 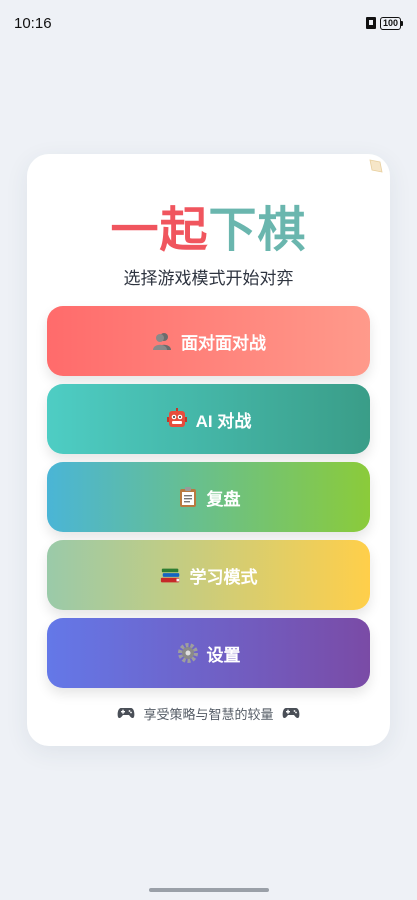 I want to click on app-title-part2: 下棋, so click(x=257, y=230).